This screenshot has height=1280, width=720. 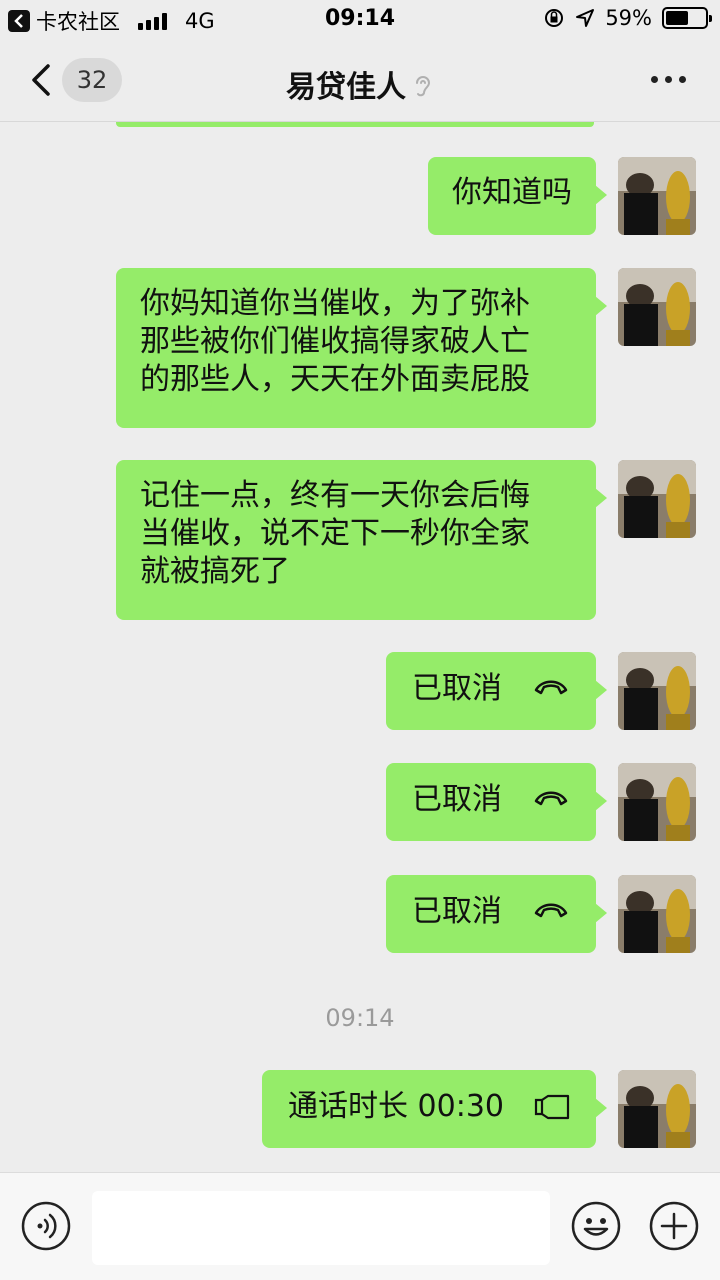 What do you see at coordinates (335, 495) in the screenshot?
I see `message-line: 记住一点，终有一天你会后悔` at bounding box center [335, 495].